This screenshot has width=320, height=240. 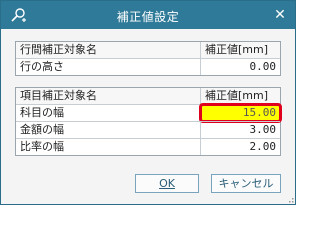 I want to click on value-input-active: 15.00, so click(x=240, y=113).